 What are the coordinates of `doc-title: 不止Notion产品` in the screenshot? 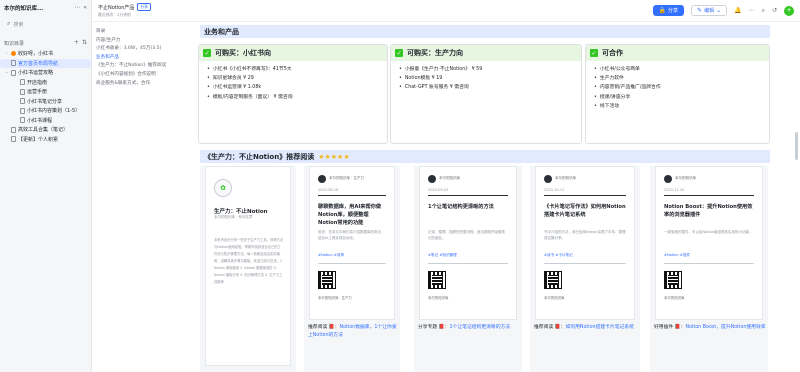 It's located at (116, 7).